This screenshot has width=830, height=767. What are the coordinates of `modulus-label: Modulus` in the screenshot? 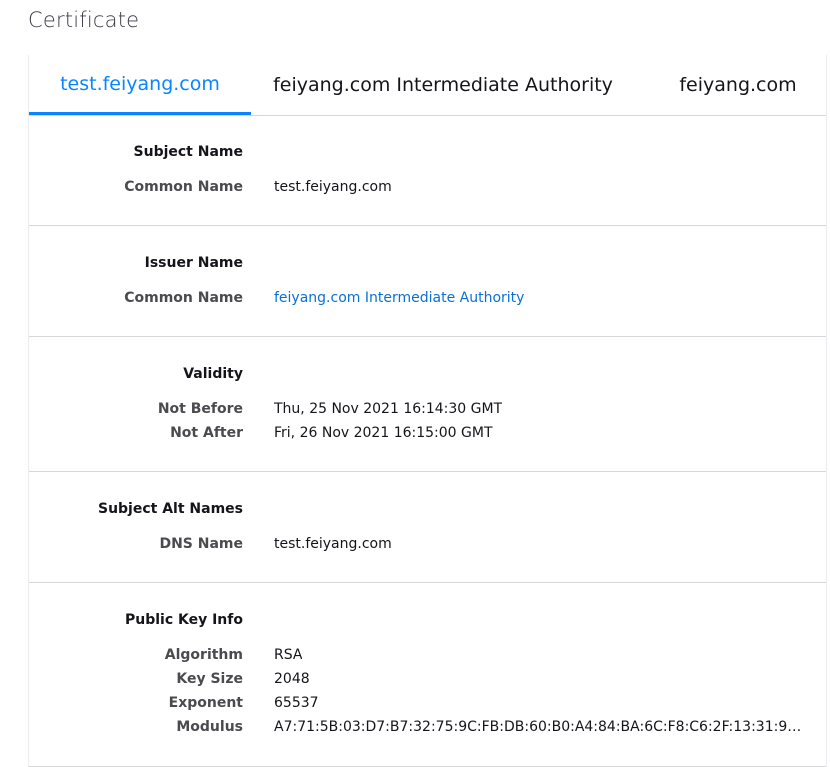 It's located at (209, 727).